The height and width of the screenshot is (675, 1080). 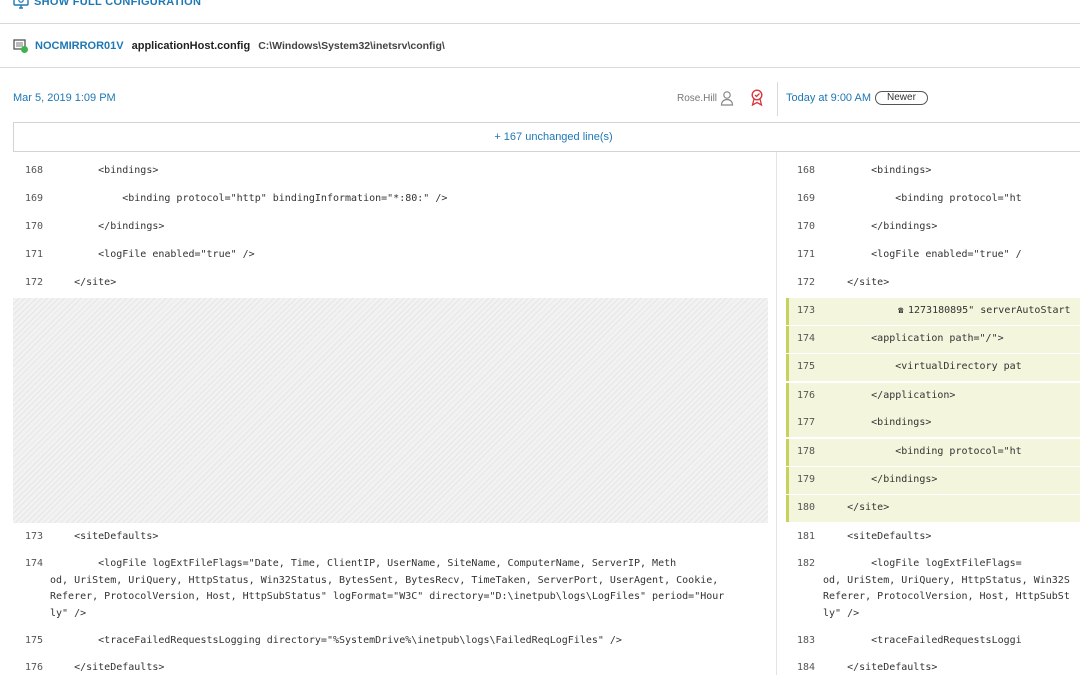 I want to click on left-code-line-wrap: ly" />, so click(x=68, y=613).